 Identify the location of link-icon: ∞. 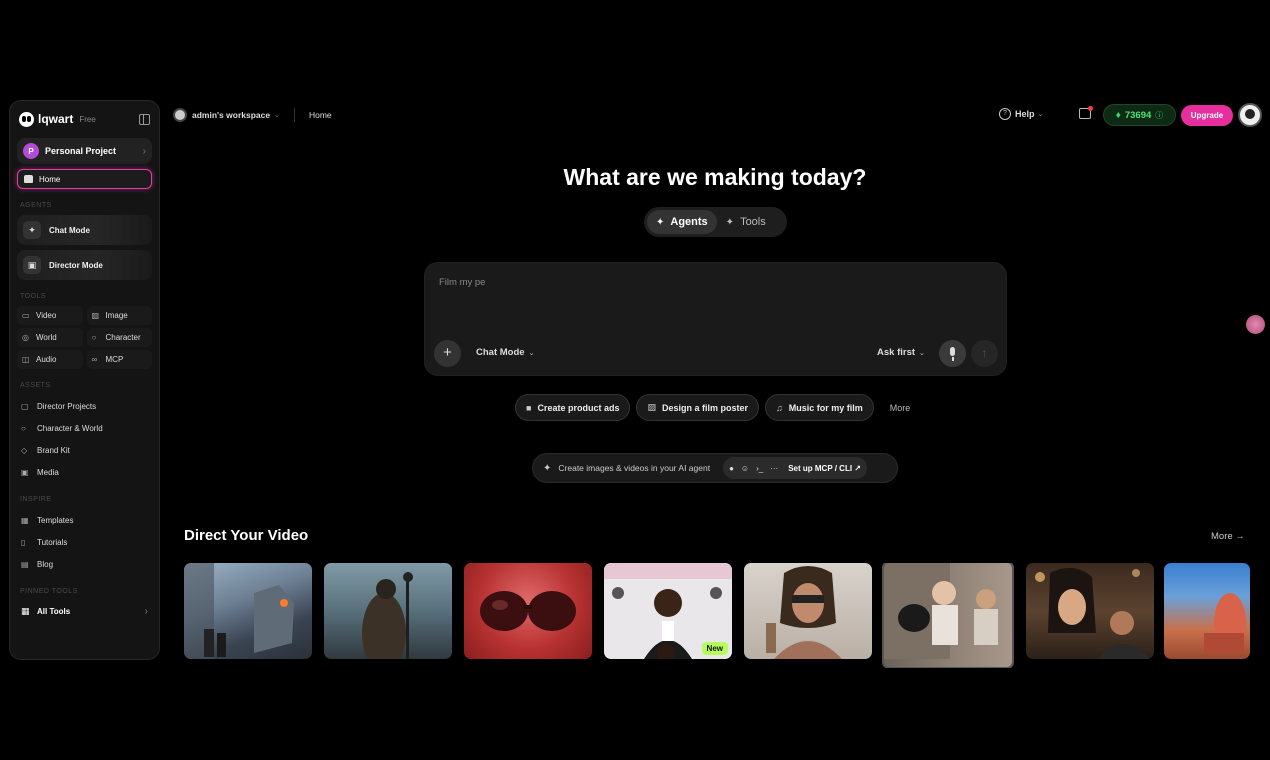
(94, 359).